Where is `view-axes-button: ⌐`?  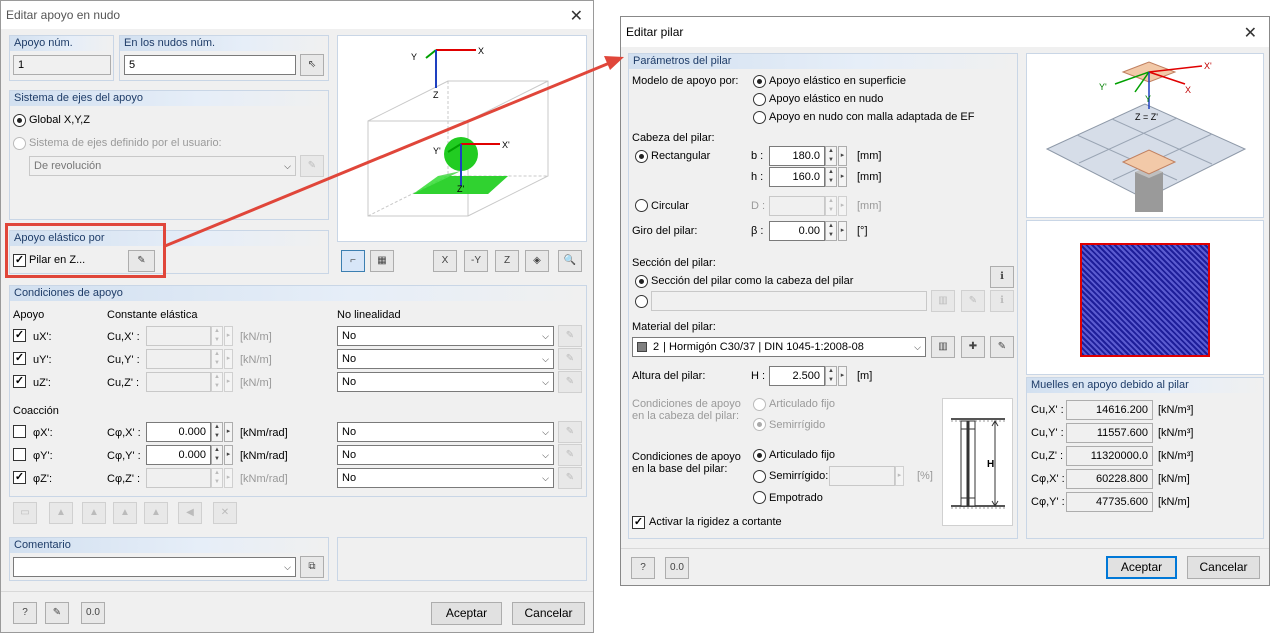 view-axes-button: ⌐ is located at coordinates (353, 261).